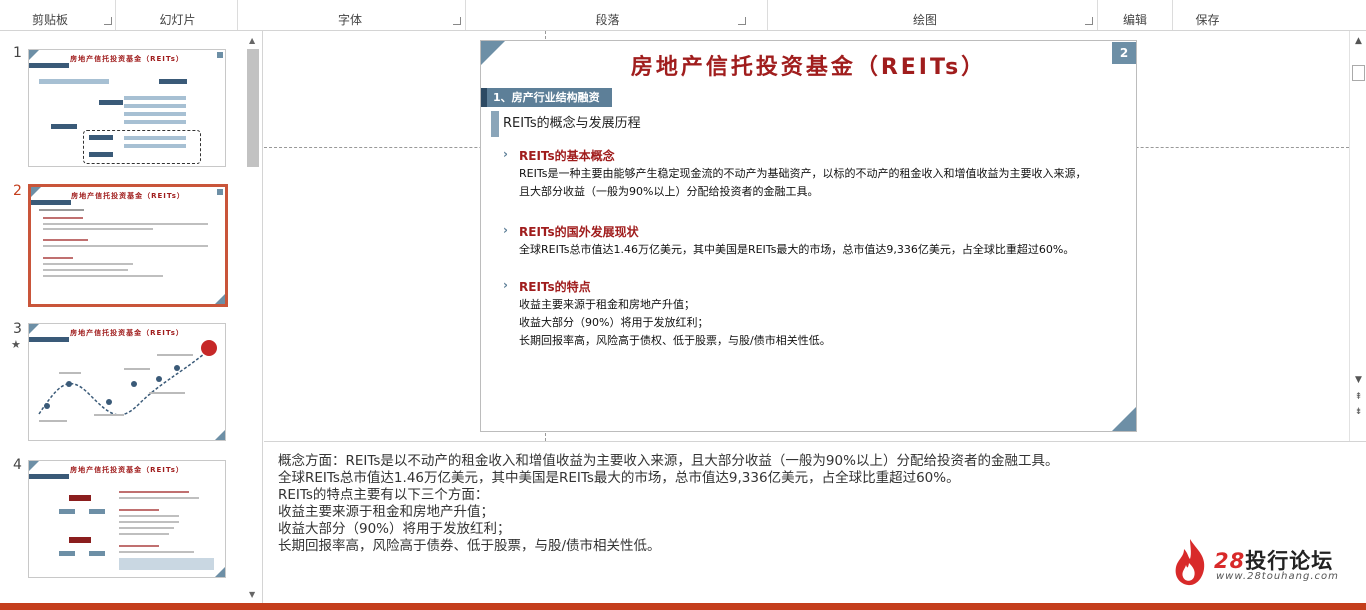 The image size is (1366, 610). What do you see at coordinates (1089, 21) in the screenshot?
I see `drawing-launcher-icon` at bounding box center [1089, 21].